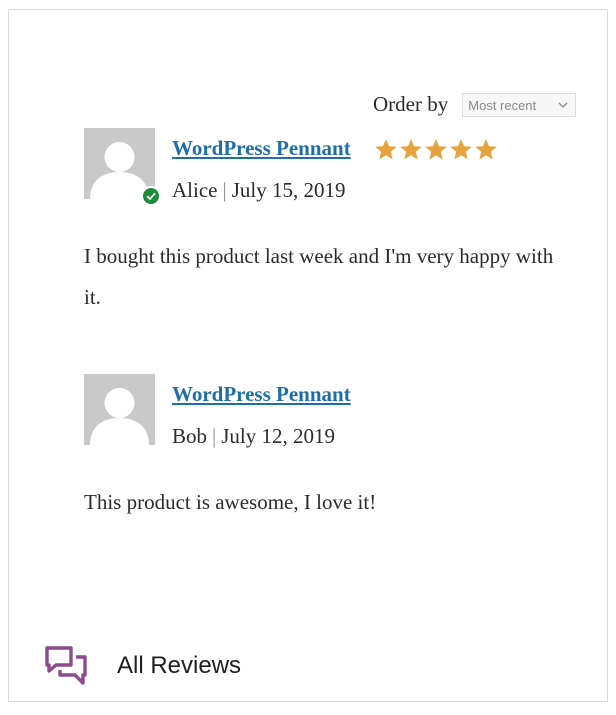 This screenshot has width=616, height=715. I want to click on order-by-control: Order by Most recent, so click(475, 104).